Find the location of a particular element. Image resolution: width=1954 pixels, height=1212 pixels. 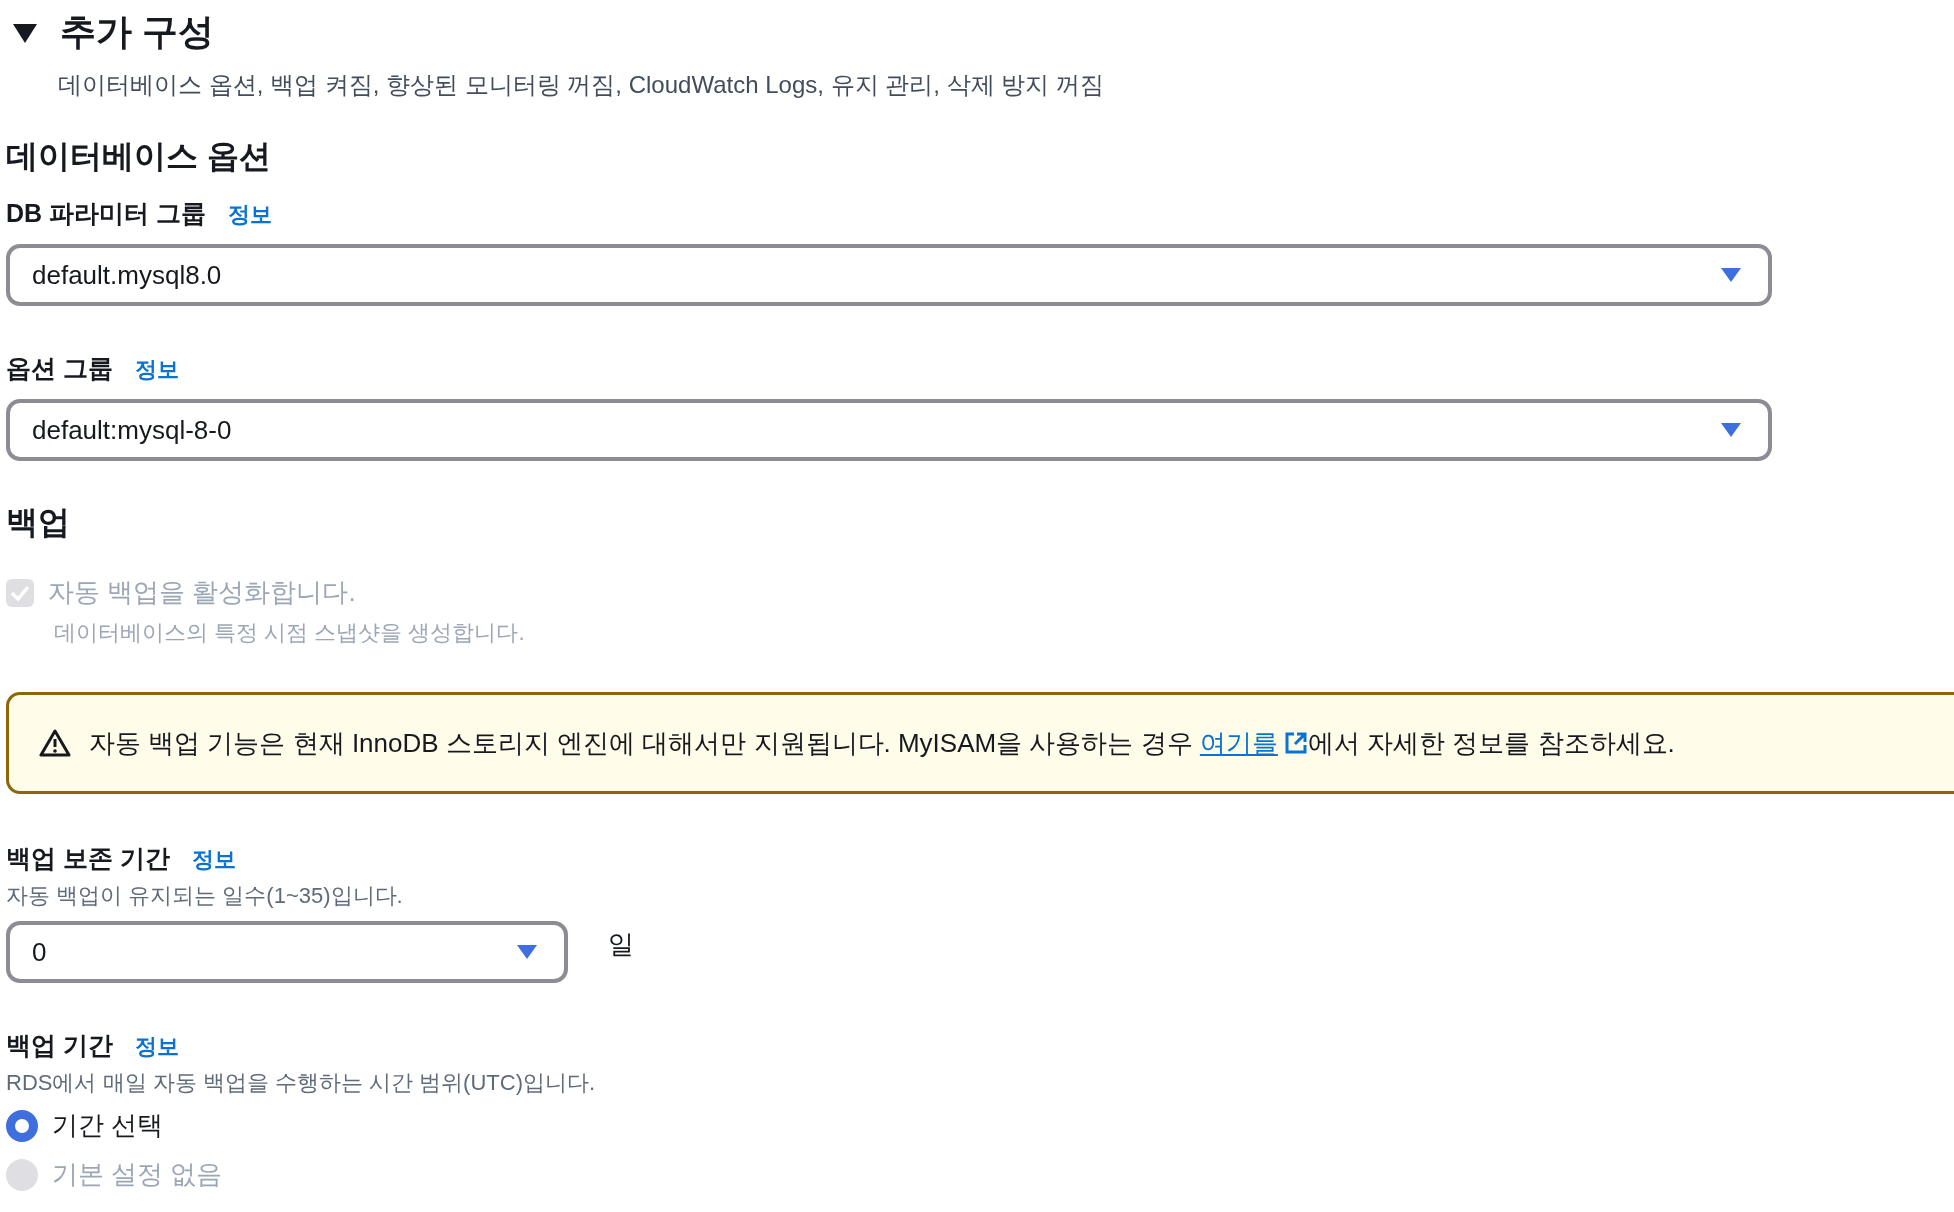

section-summary: 데이터베이스 옵션, 백업 켜짐, 향상된 모니터링 꺼짐, CloudWatch Logs, 유지 관리, 삭제 방지 꺼짐 is located at coordinates (581, 85).